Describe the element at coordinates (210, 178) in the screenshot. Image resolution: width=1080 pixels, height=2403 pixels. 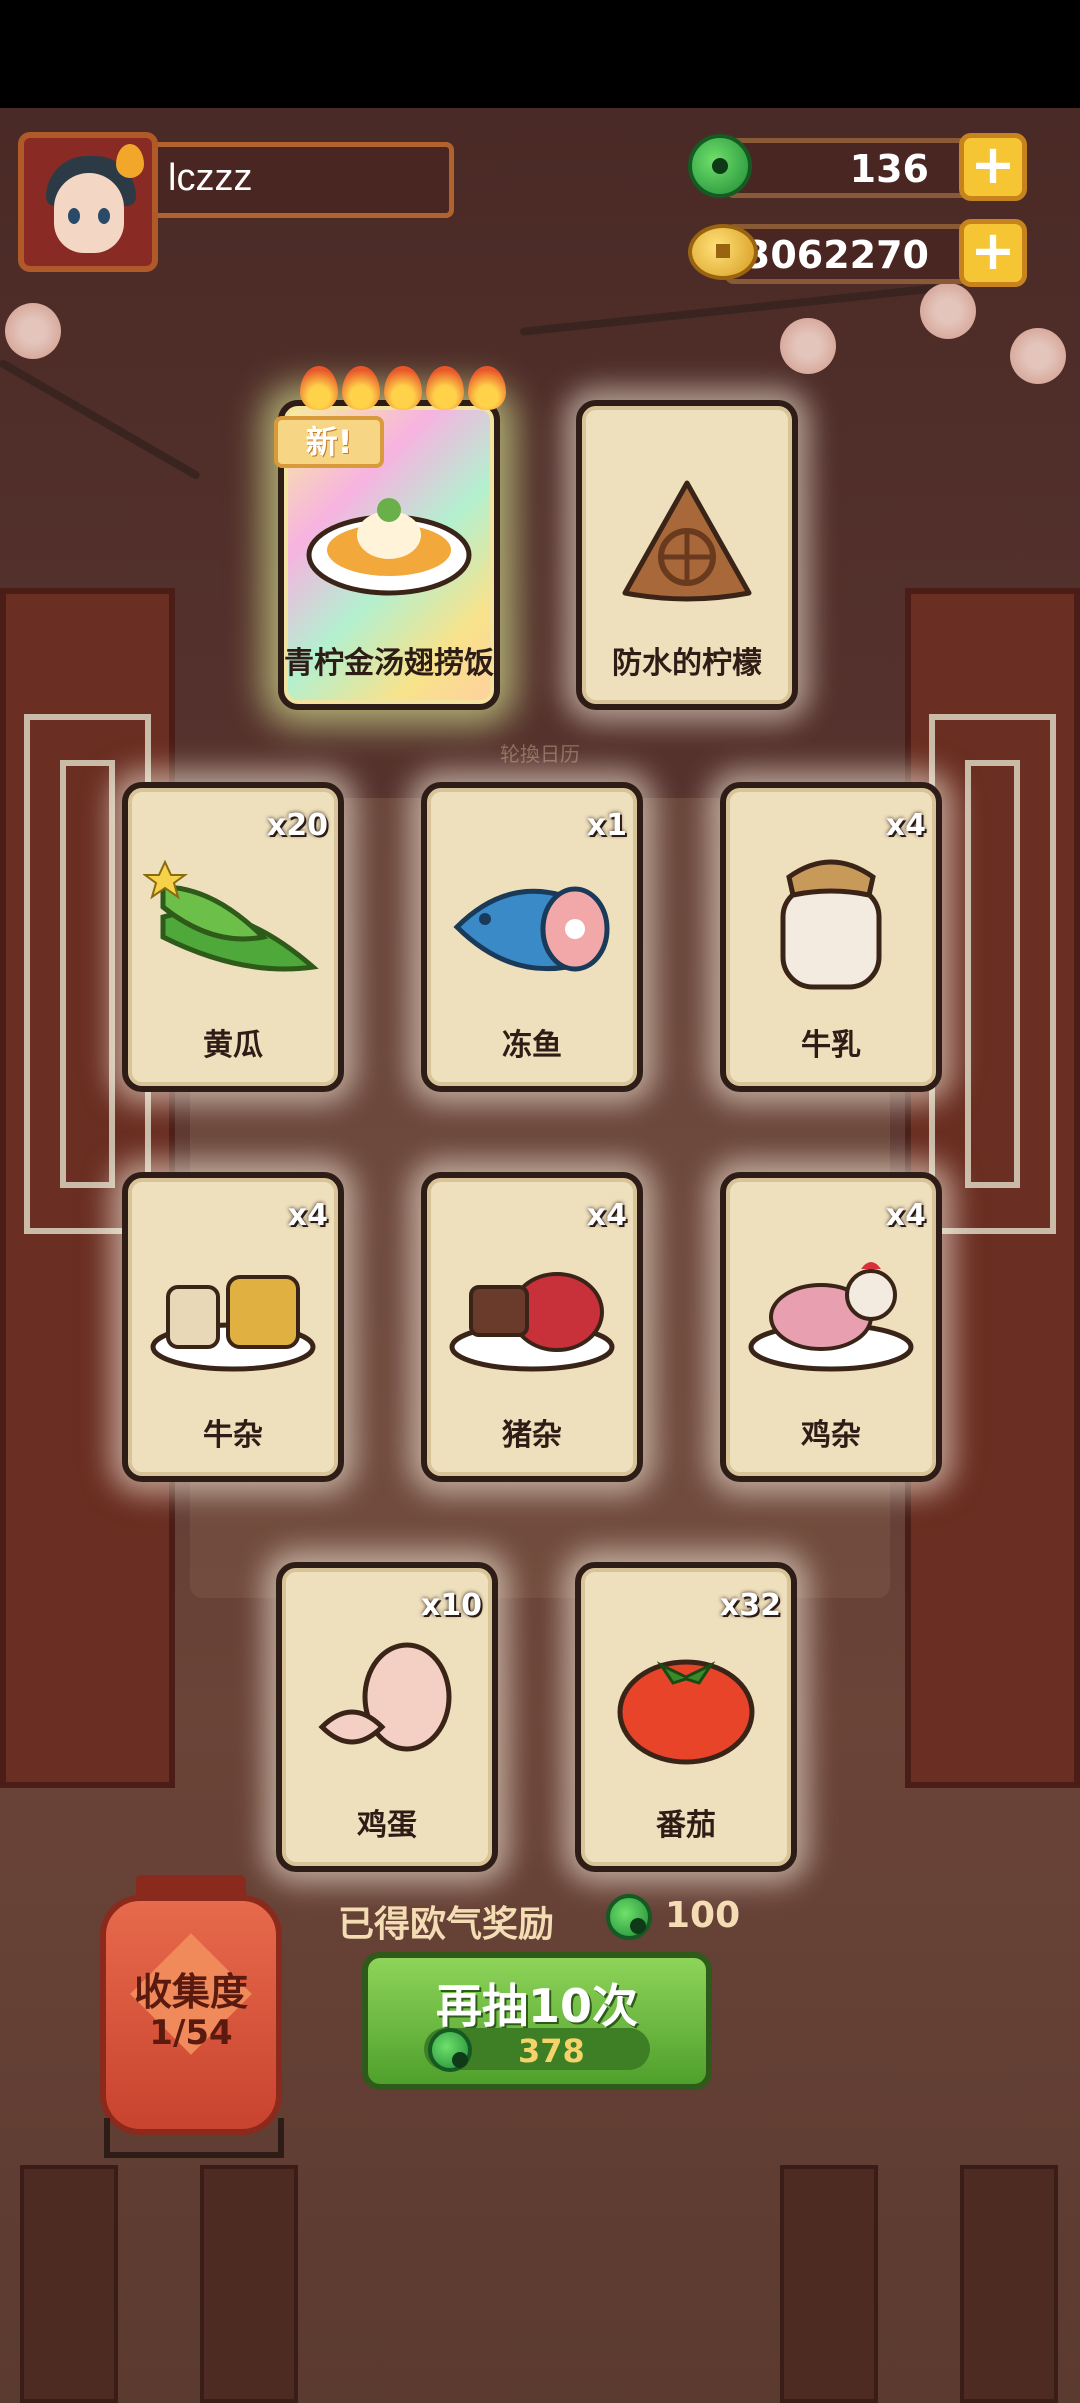
I see `player-name: lczzz` at that location.